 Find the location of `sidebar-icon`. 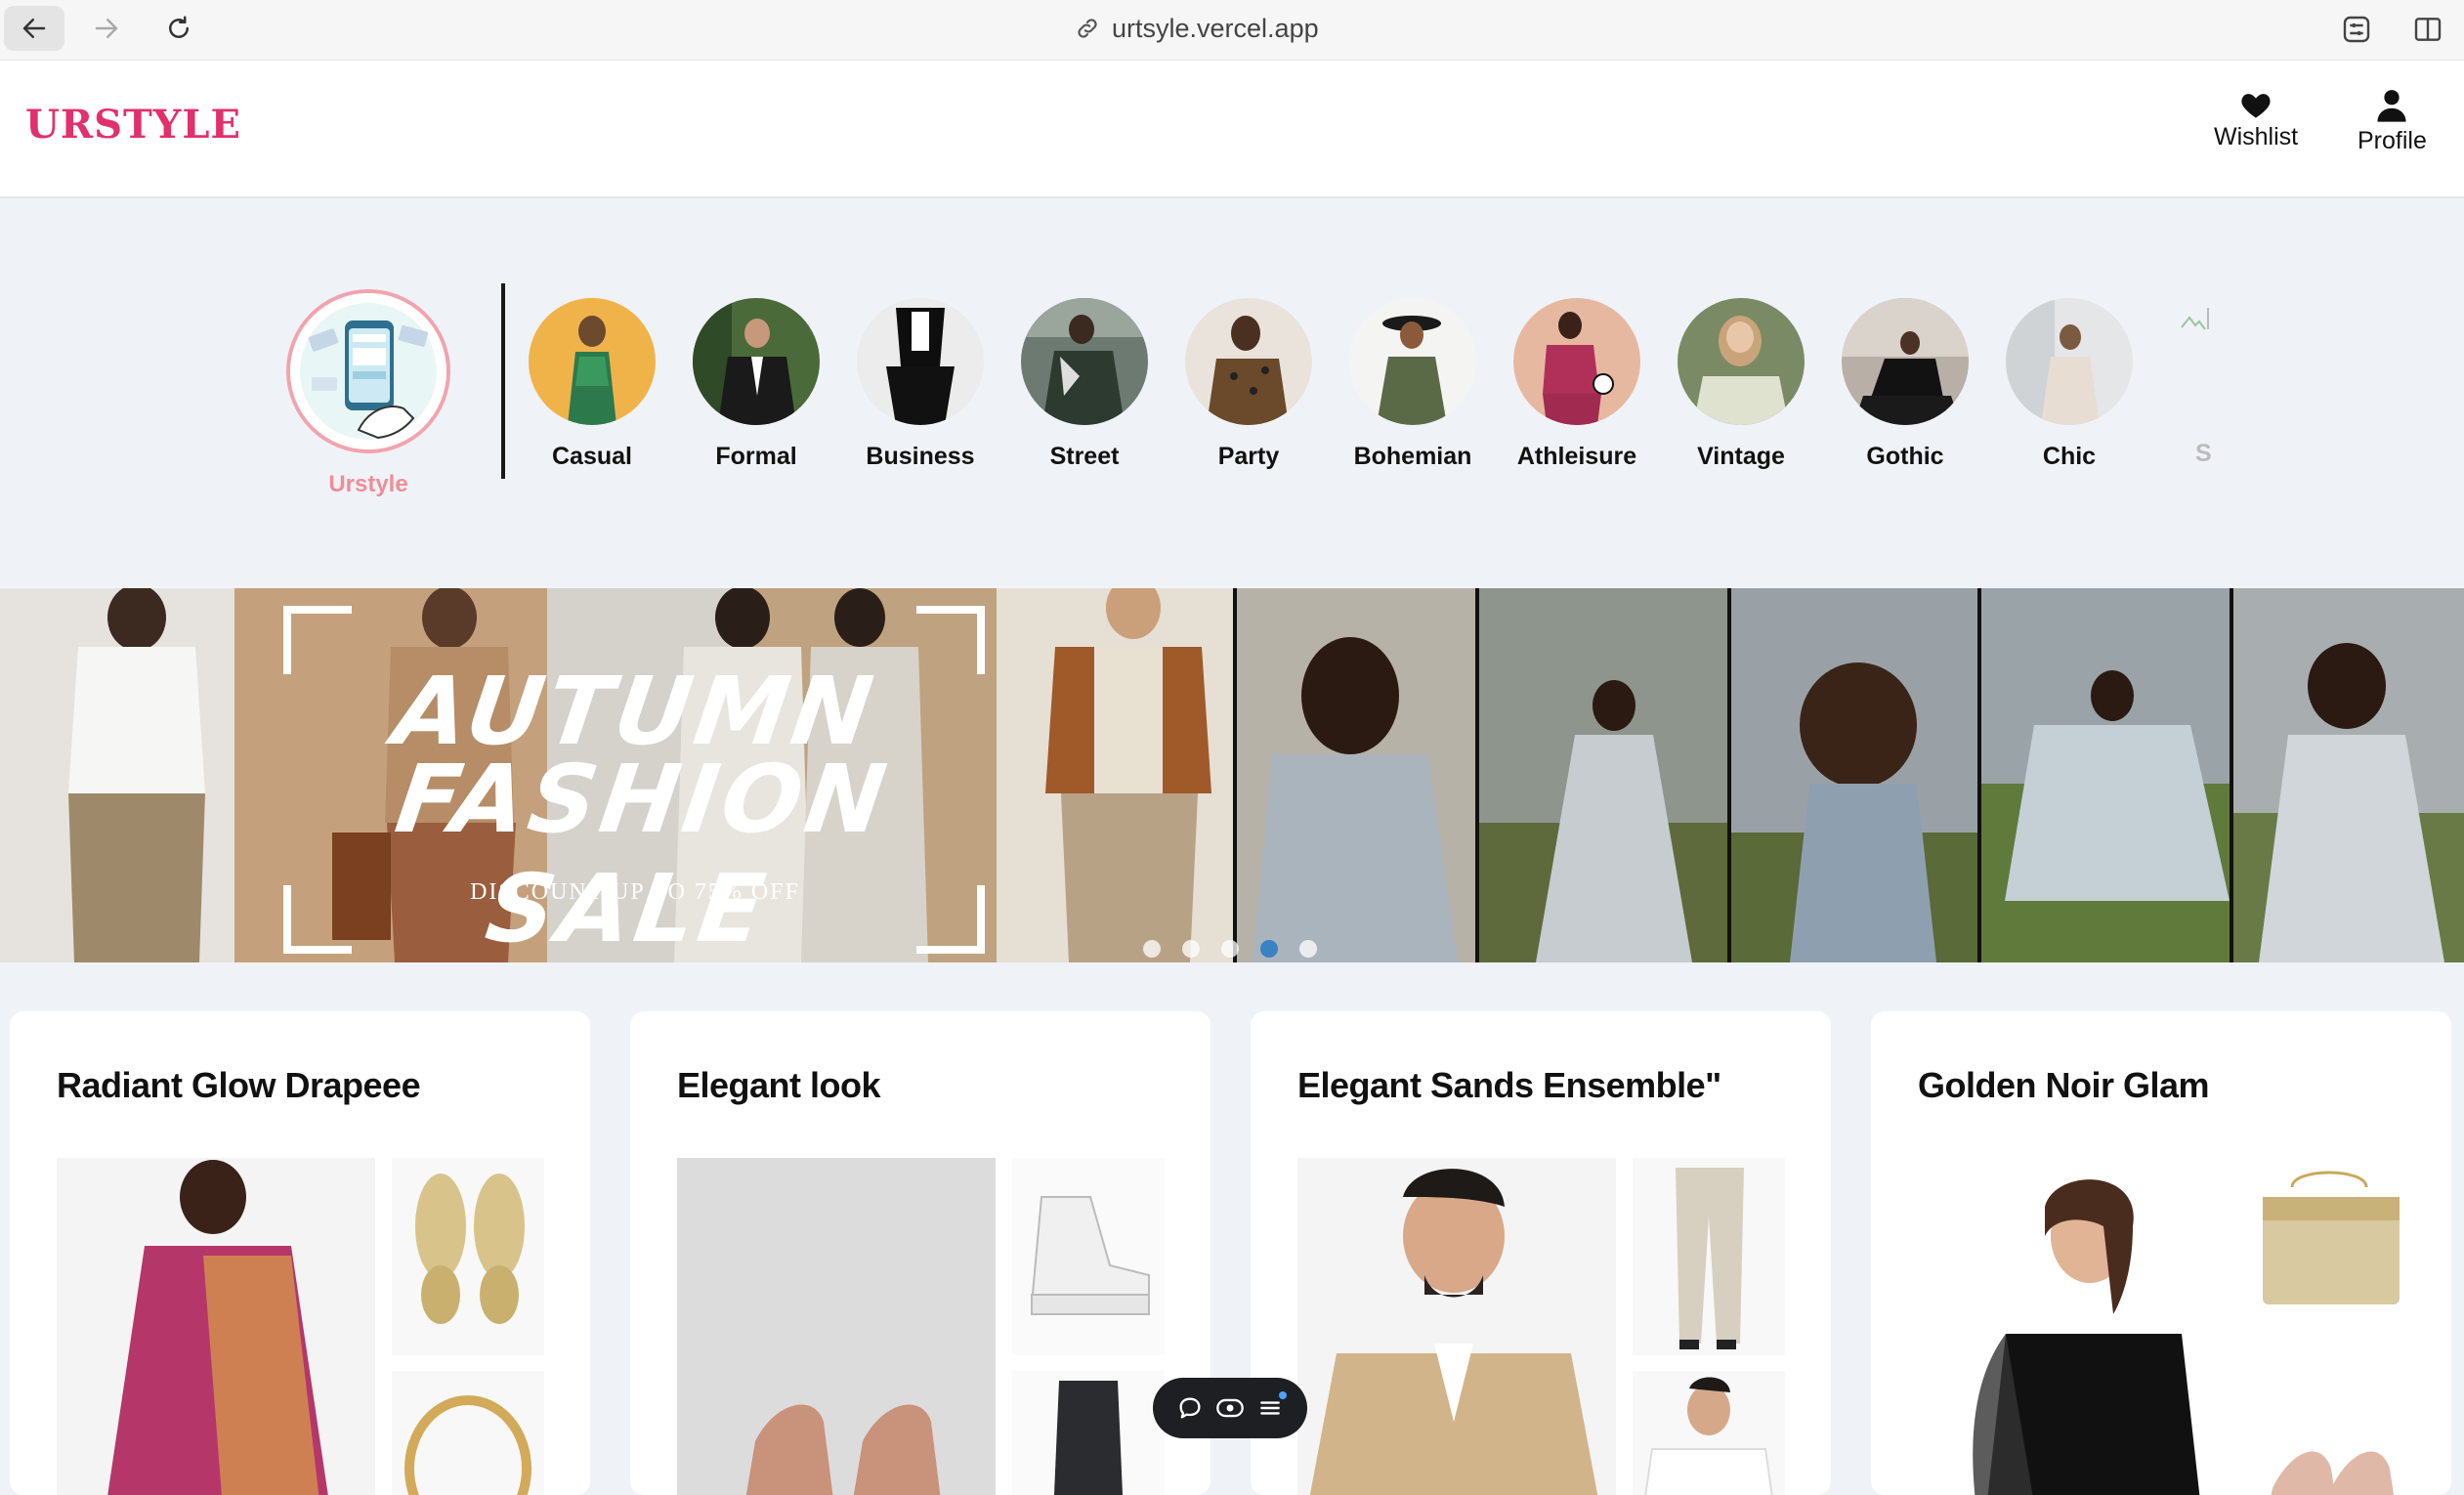

sidebar-icon is located at coordinates (2428, 29).